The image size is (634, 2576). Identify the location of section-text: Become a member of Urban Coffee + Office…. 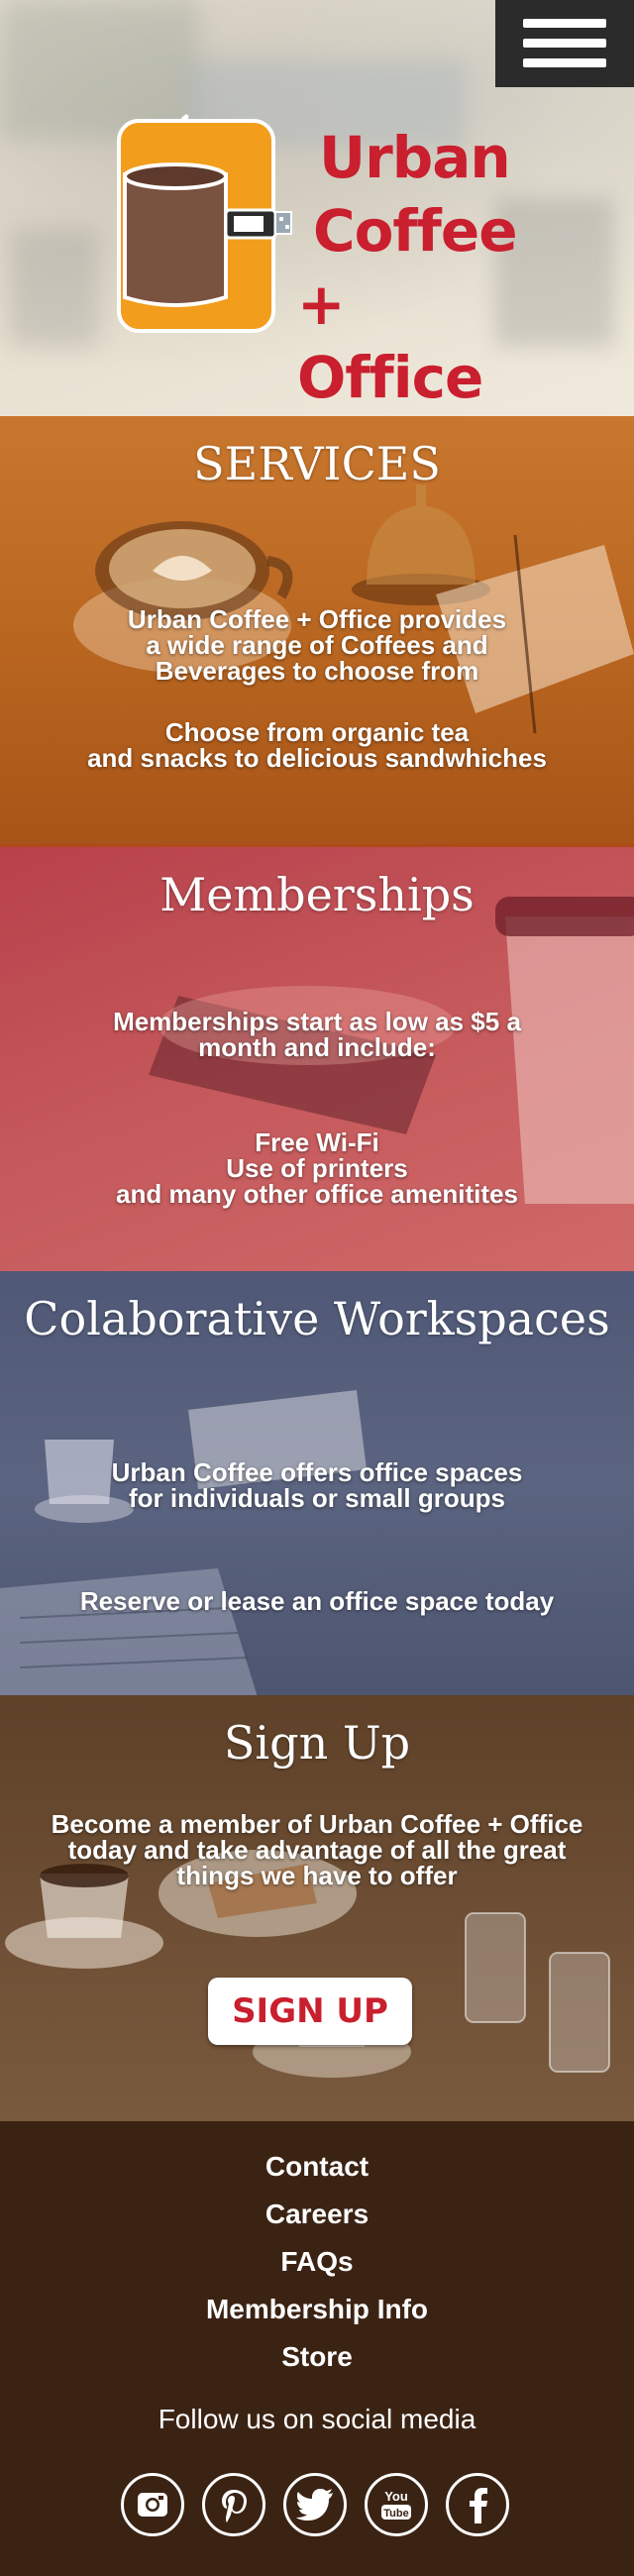
(317, 1849).